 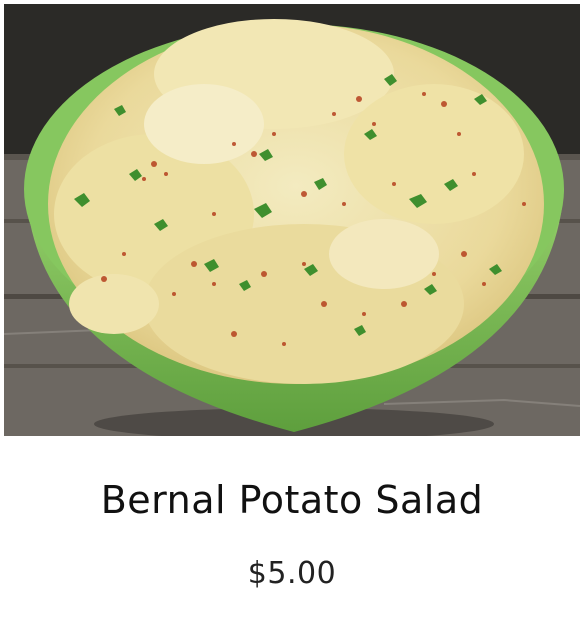 I want to click on product-title: Bernal Potato Salad, so click(x=292, y=500).